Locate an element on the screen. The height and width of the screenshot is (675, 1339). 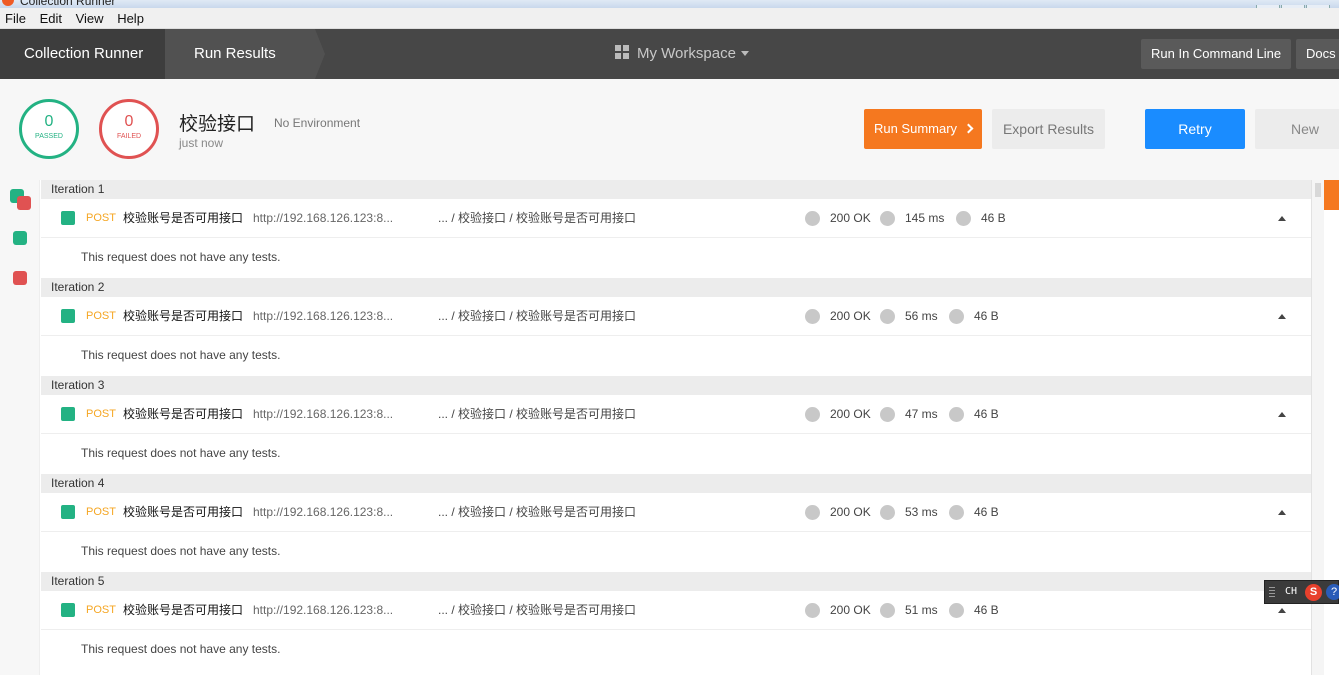
failed-label: FAILED is located at coordinates (129, 136).